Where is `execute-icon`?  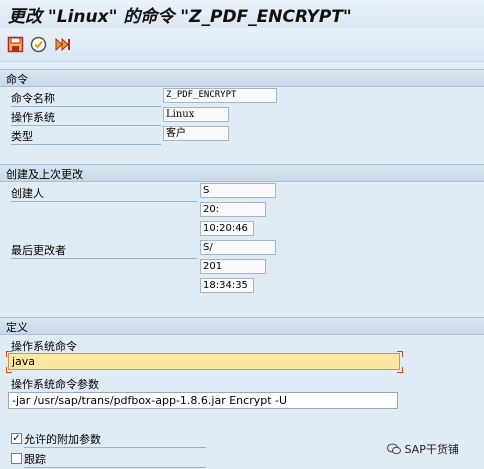 execute-icon is located at coordinates (62, 44).